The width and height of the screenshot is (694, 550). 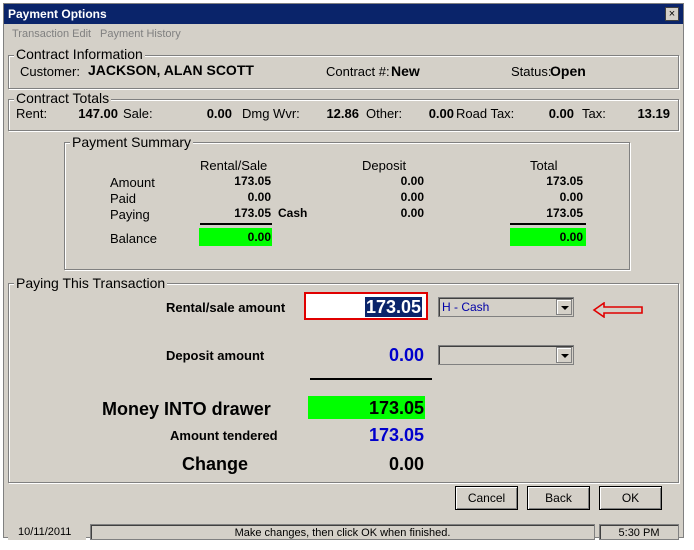 What do you see at coordinates (215, 464) in the screenshot?
I see `change-label: Change` at bounding box center [215, 464].